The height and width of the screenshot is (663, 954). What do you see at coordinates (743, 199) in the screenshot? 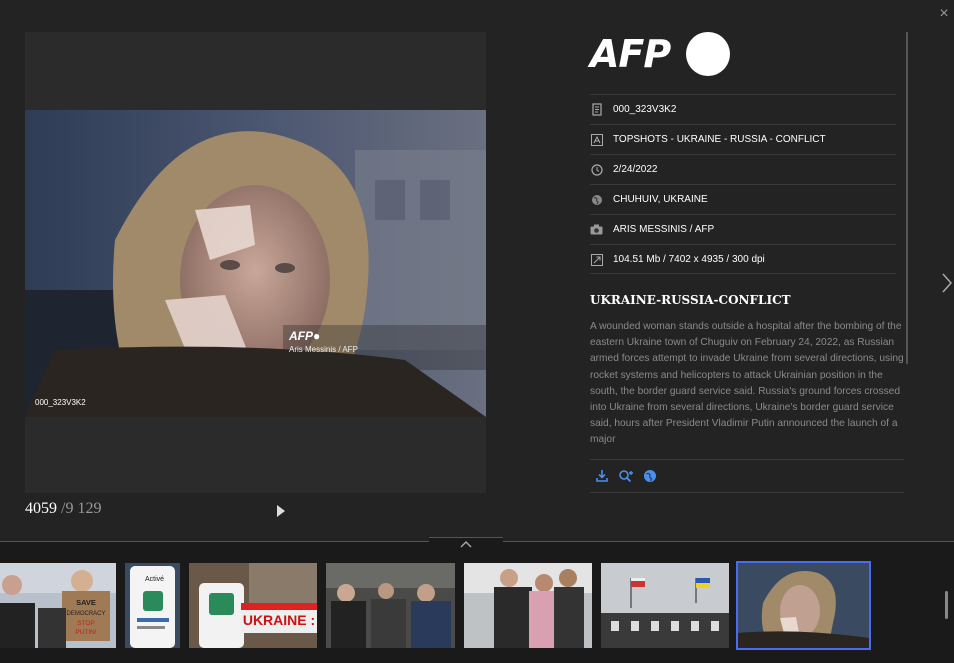
I see `meta-item-location: CHUHUIV, UKRAINE` at bounding box center [743, 199].